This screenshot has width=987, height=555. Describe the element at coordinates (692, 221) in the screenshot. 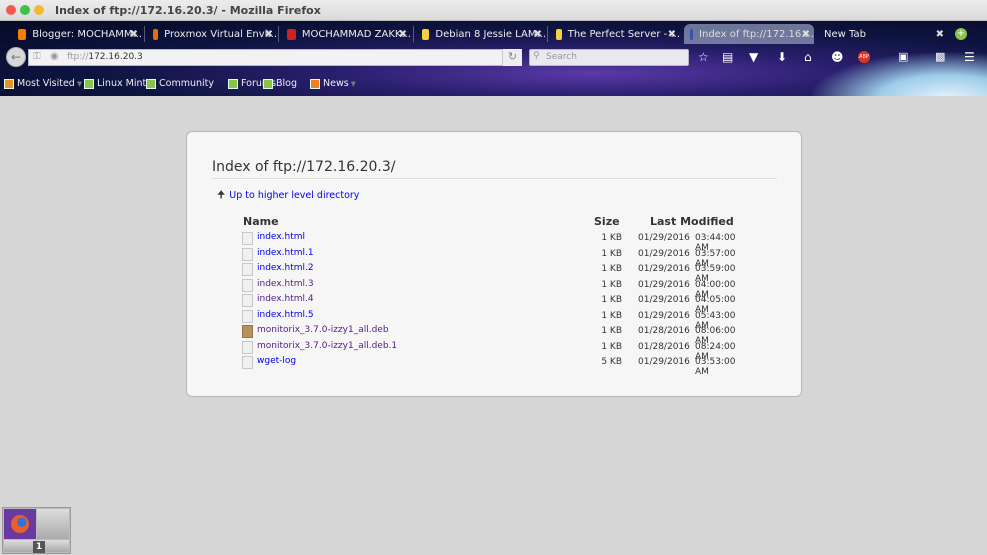

I see `column-header-modified: Last Modified` at that location.